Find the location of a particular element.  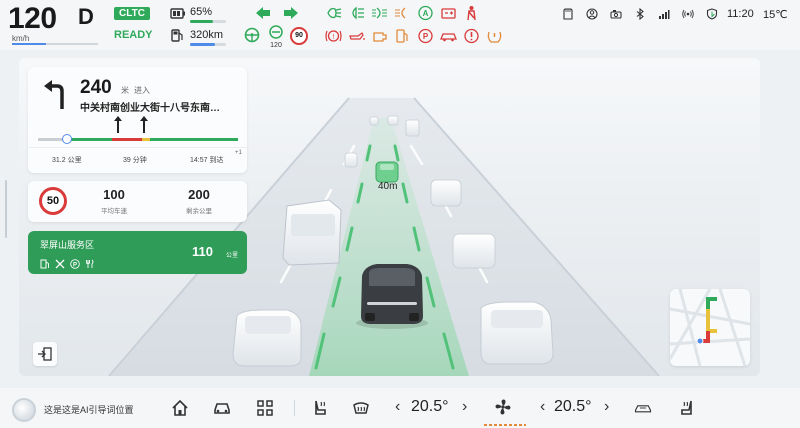

fuel-pump-icon is located at coordinates (177, 35).